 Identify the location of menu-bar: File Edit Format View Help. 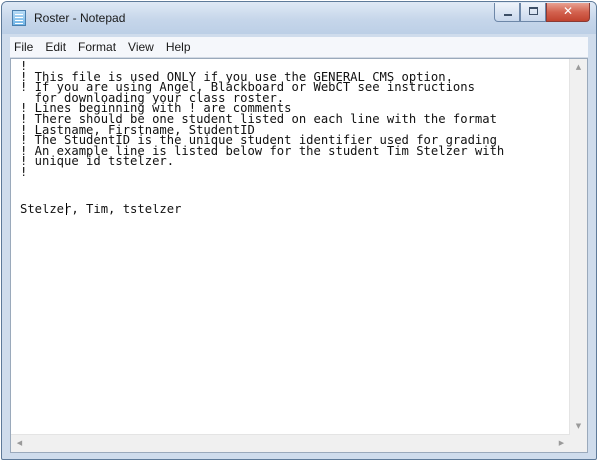
(299, 47).